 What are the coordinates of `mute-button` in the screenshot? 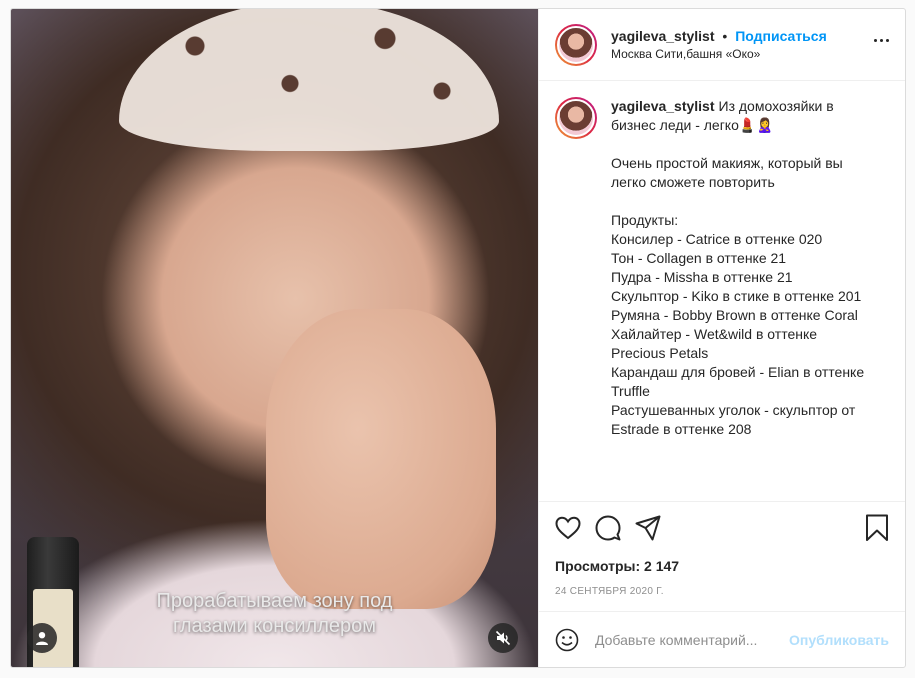 It's located at (503, 638).